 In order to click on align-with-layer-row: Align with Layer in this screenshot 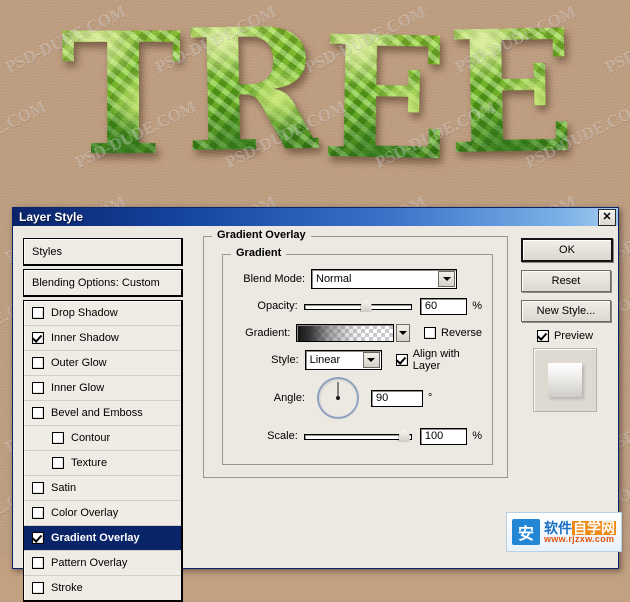, I will do `click(438, 360)`.